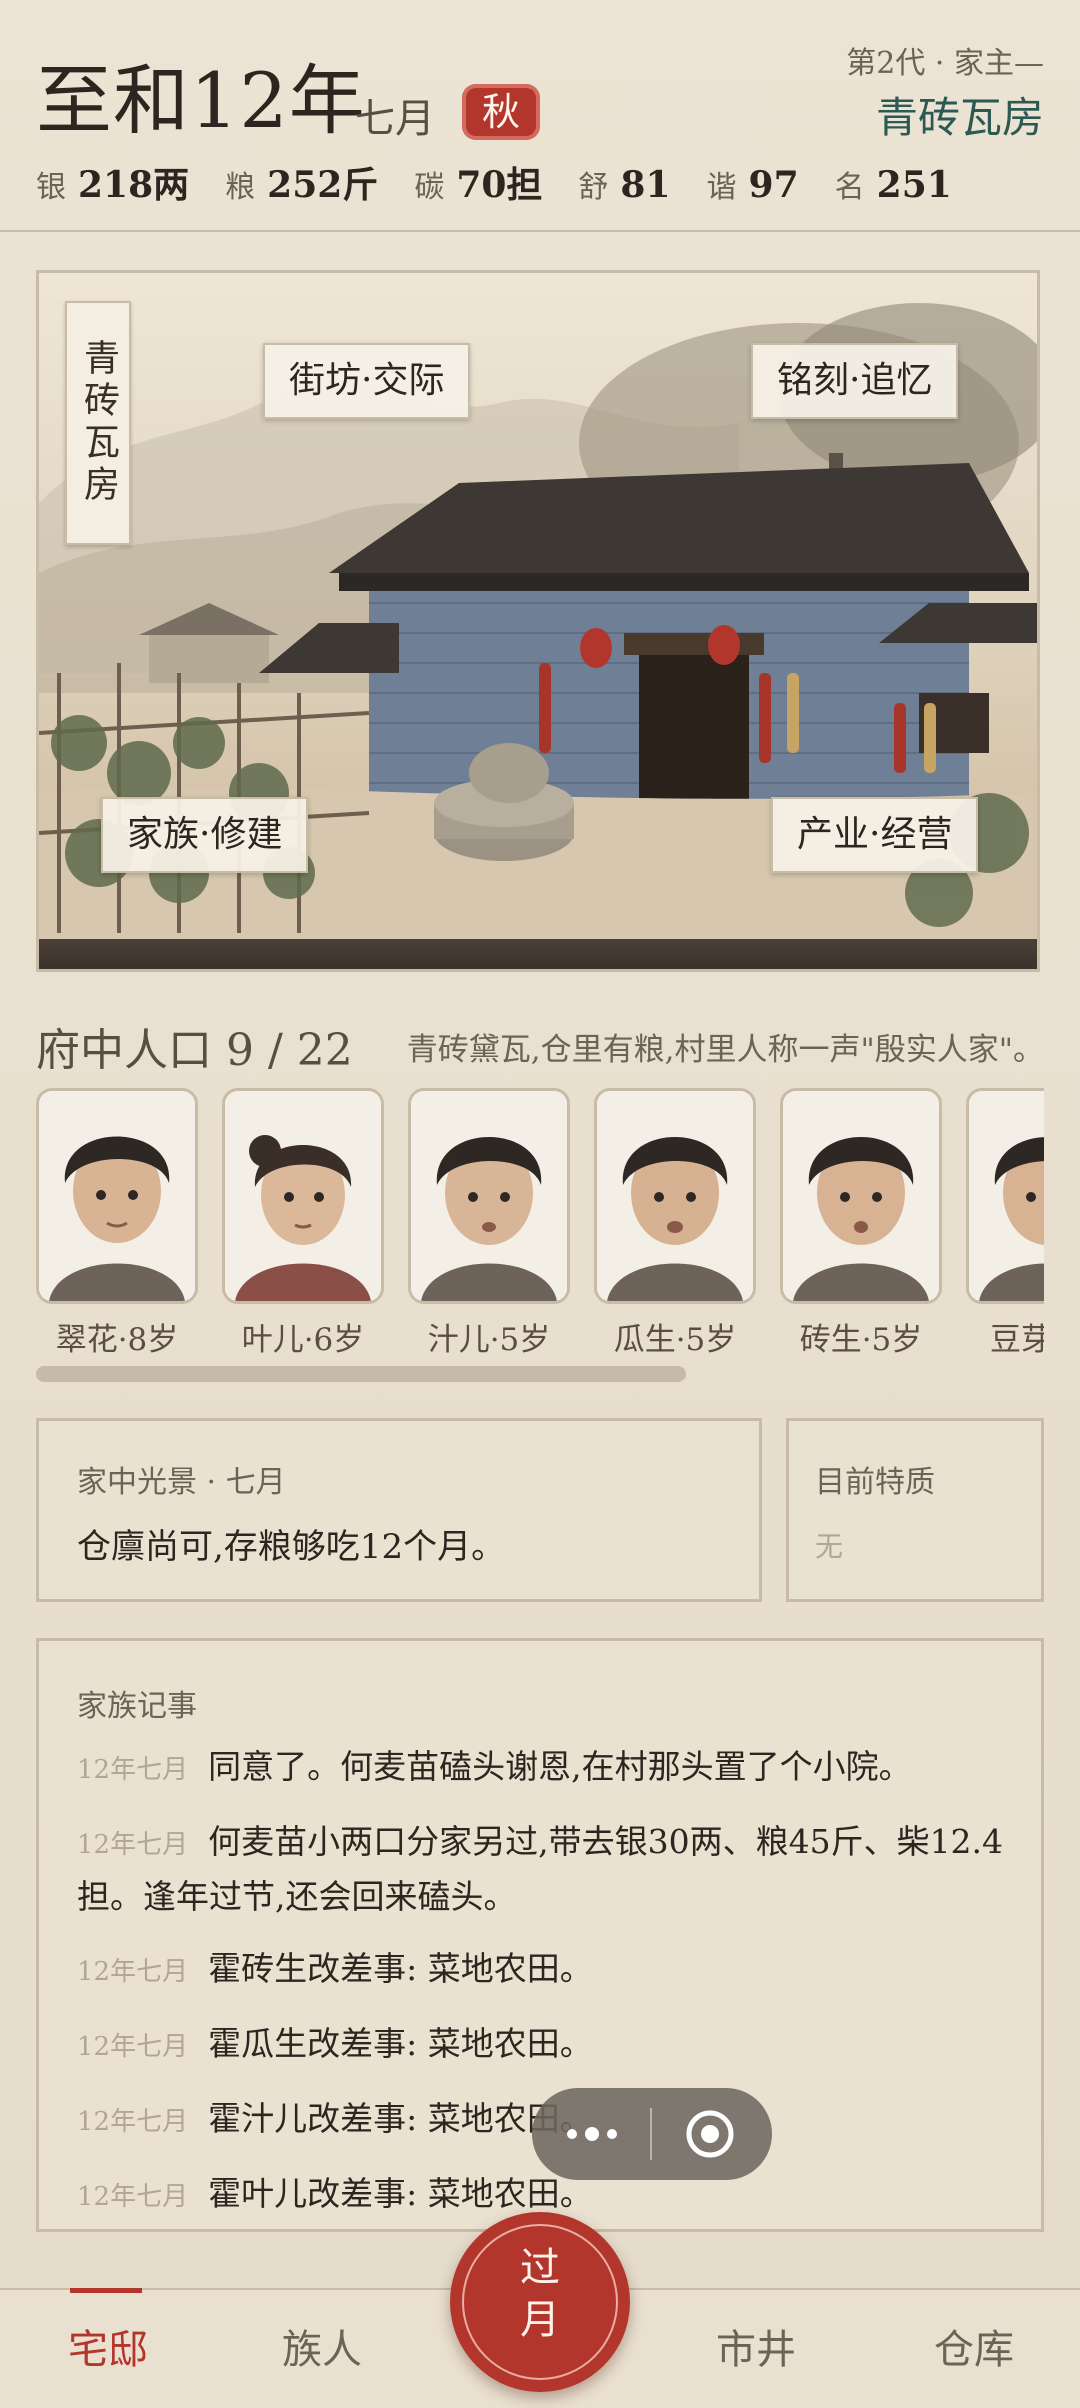 This screenshot has height=2408, width=1080. Describe the element at coordinates (855, 381) in the screenshot. I see `memorial-button: 铭刻·追忆` at that location.